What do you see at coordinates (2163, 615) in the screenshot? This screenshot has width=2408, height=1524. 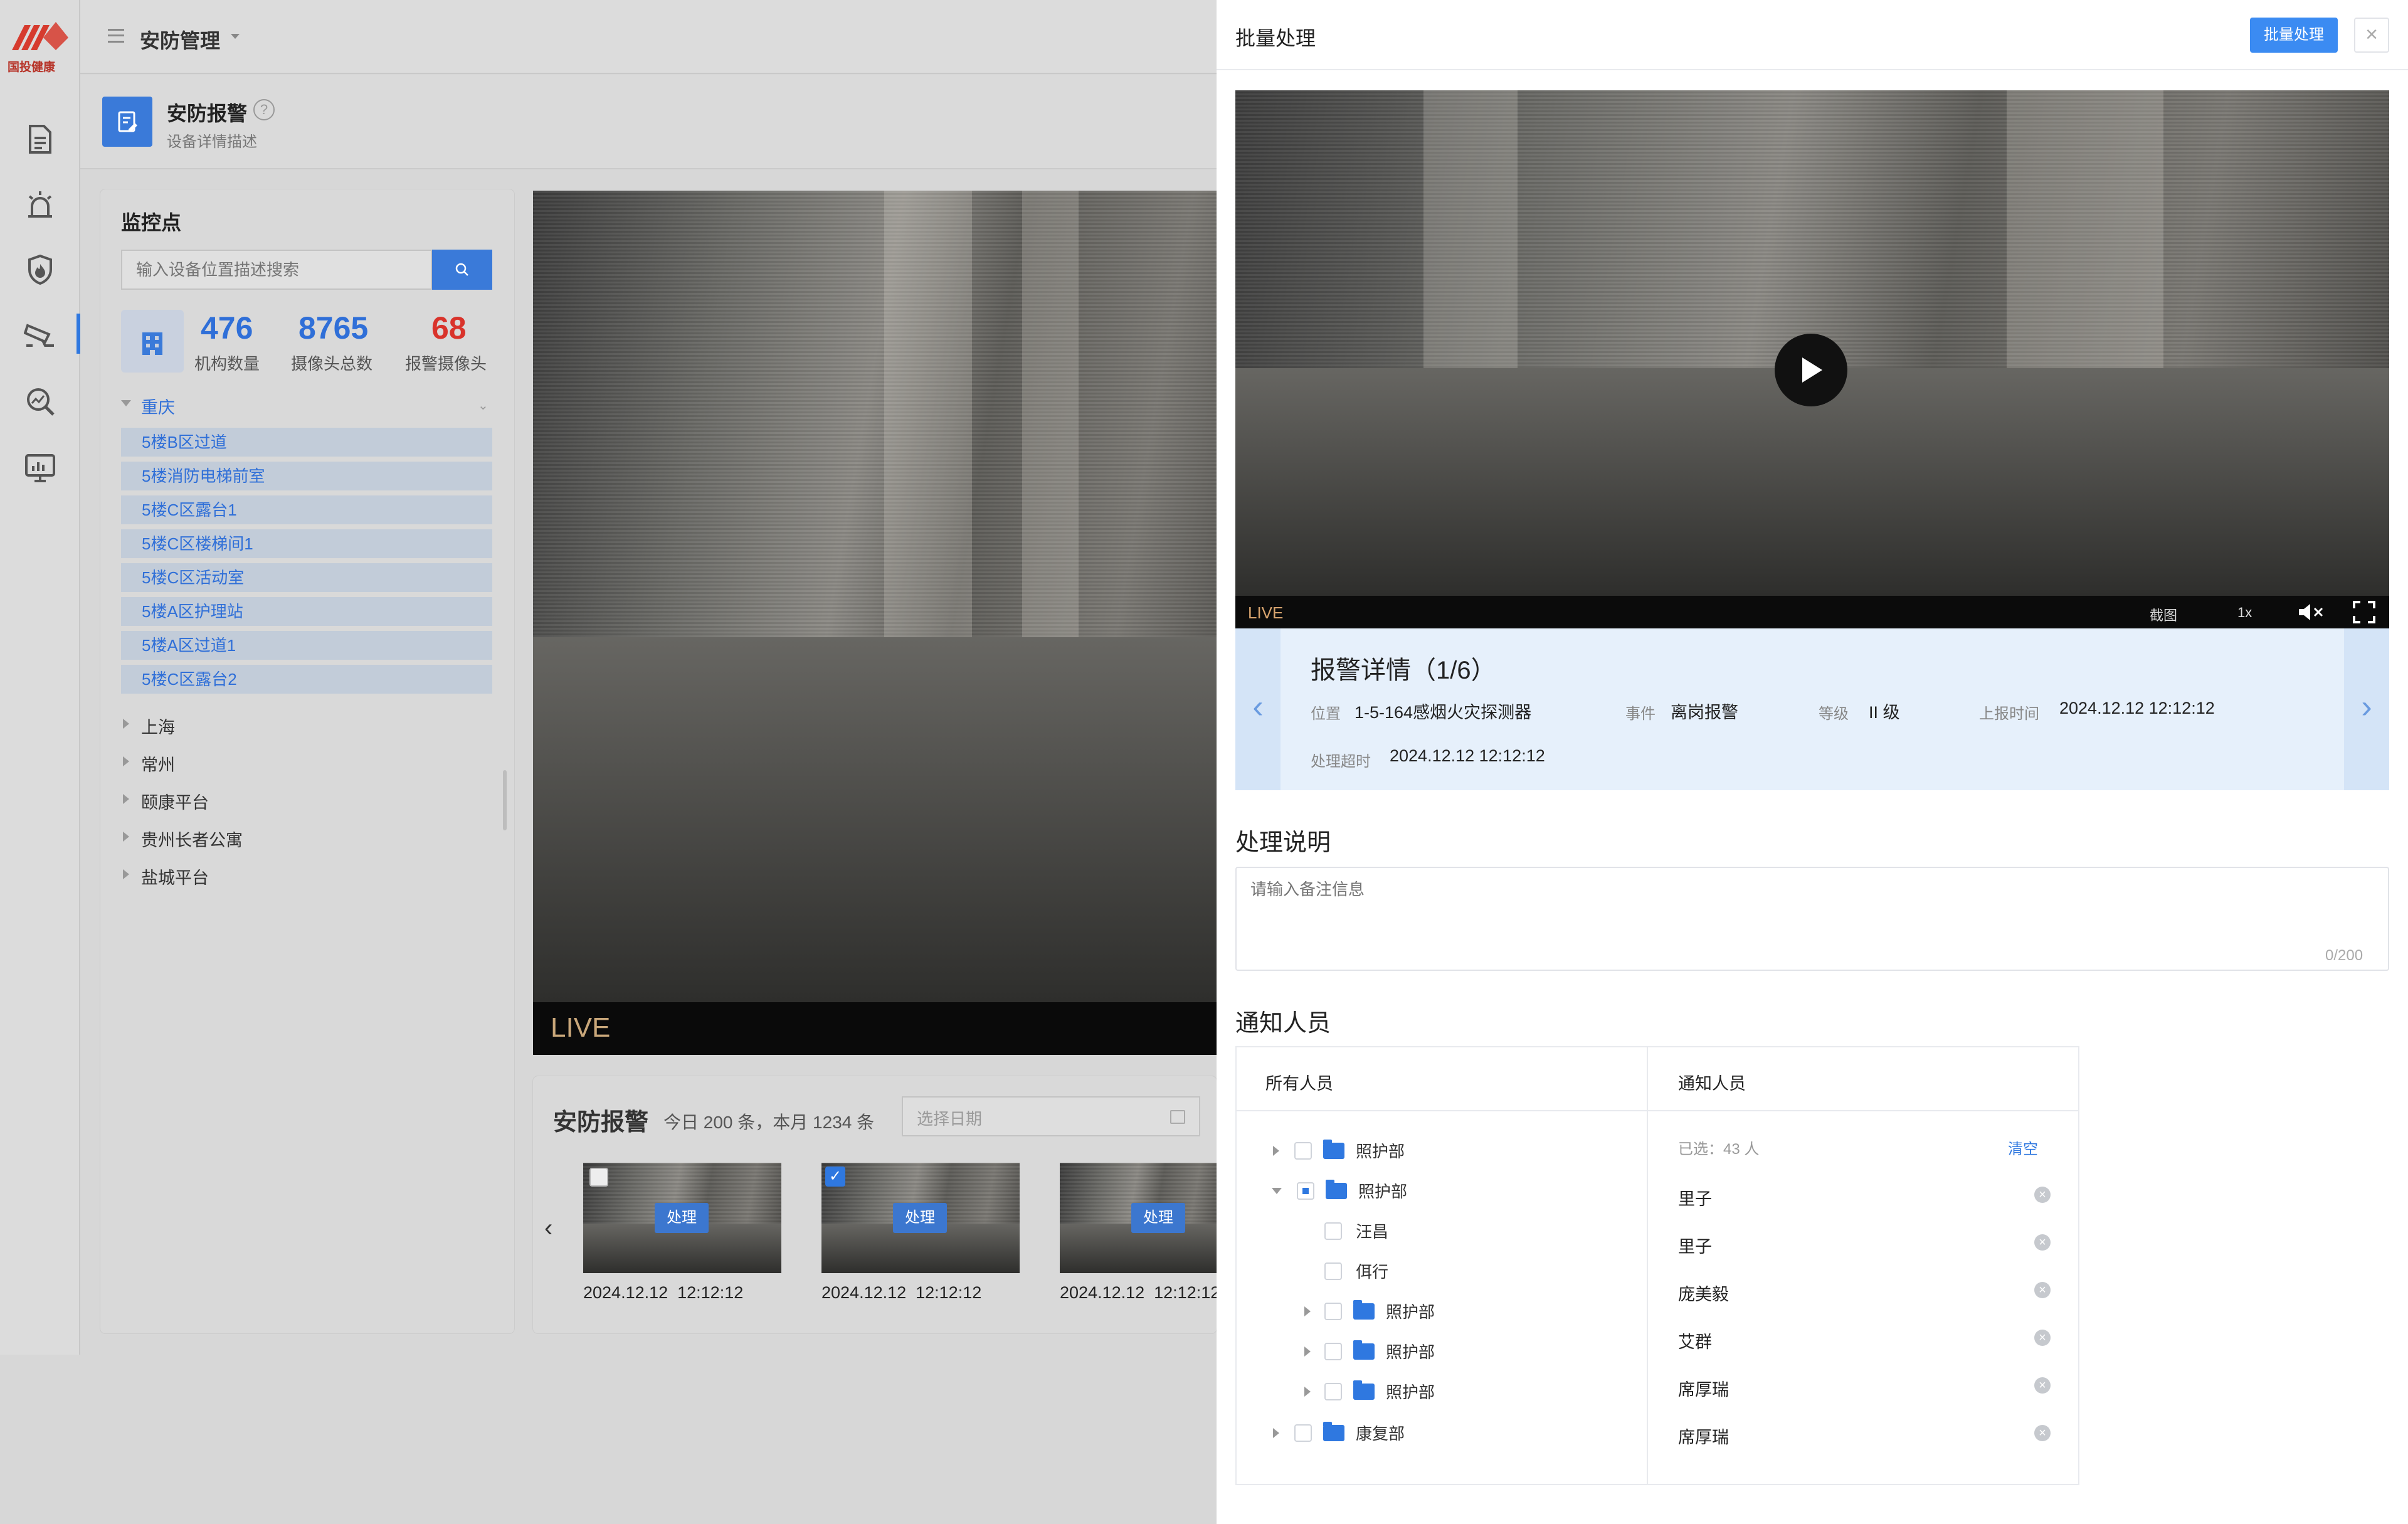 I see `screenshot-button: 截图` at bounding box center [2163, 615].